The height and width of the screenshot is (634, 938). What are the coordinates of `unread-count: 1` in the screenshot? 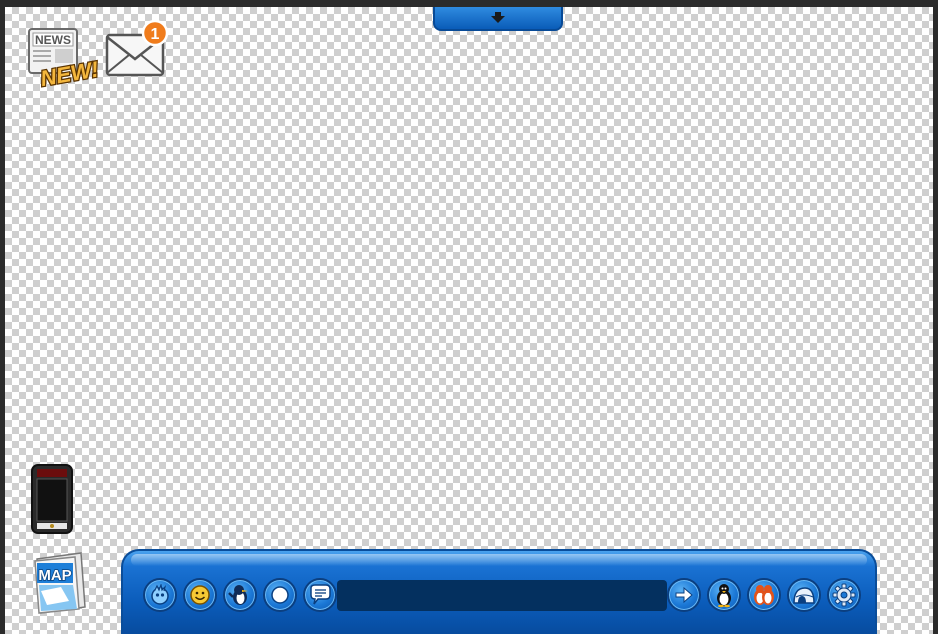 It's located at (155, 34).